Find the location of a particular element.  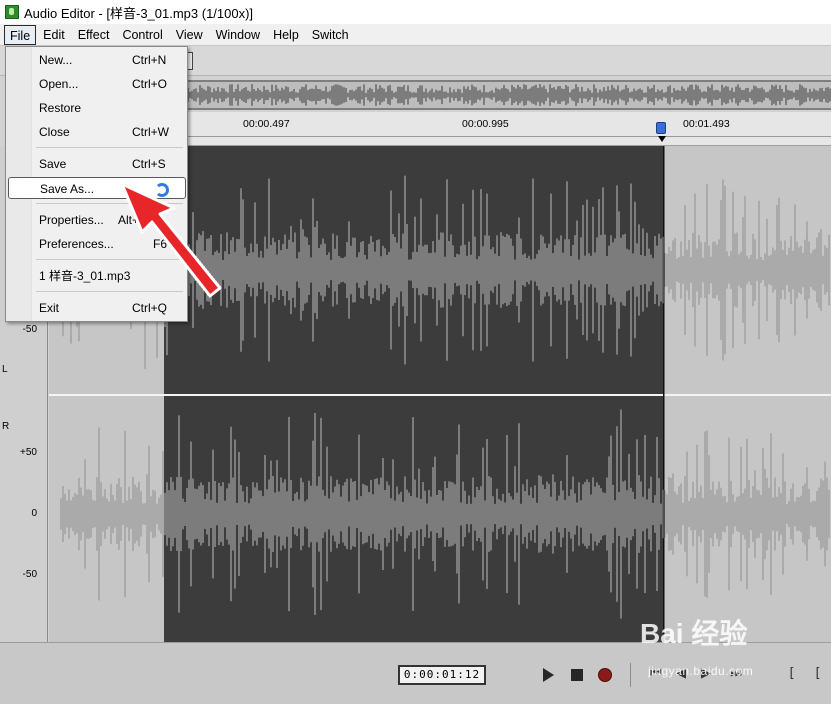

stop-icon is located at coordinates (577, 675).